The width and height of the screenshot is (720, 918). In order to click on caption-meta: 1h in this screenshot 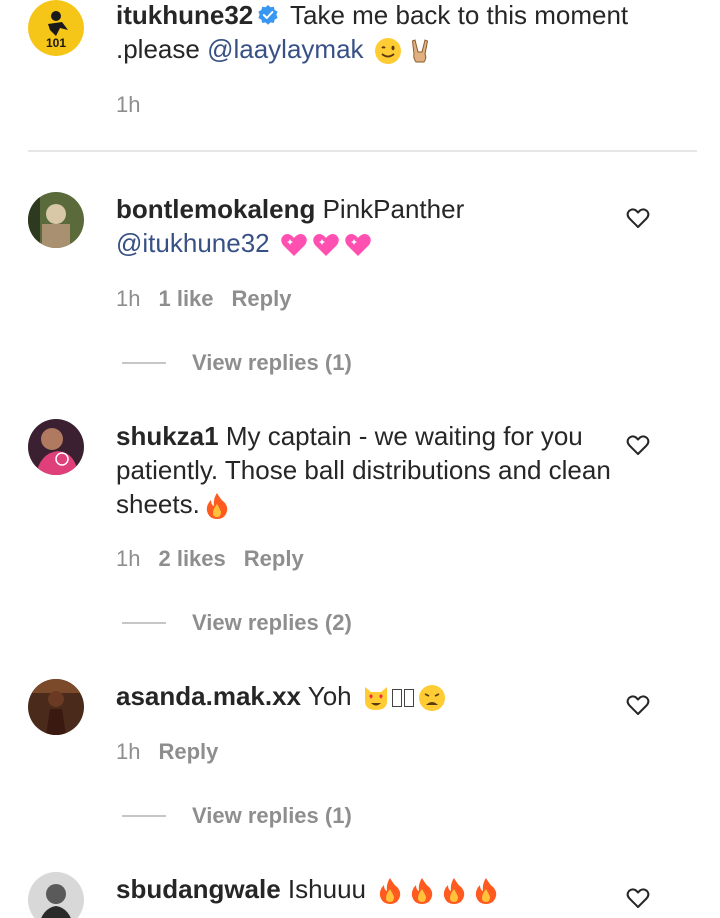, I will do `click(137, 105)`.